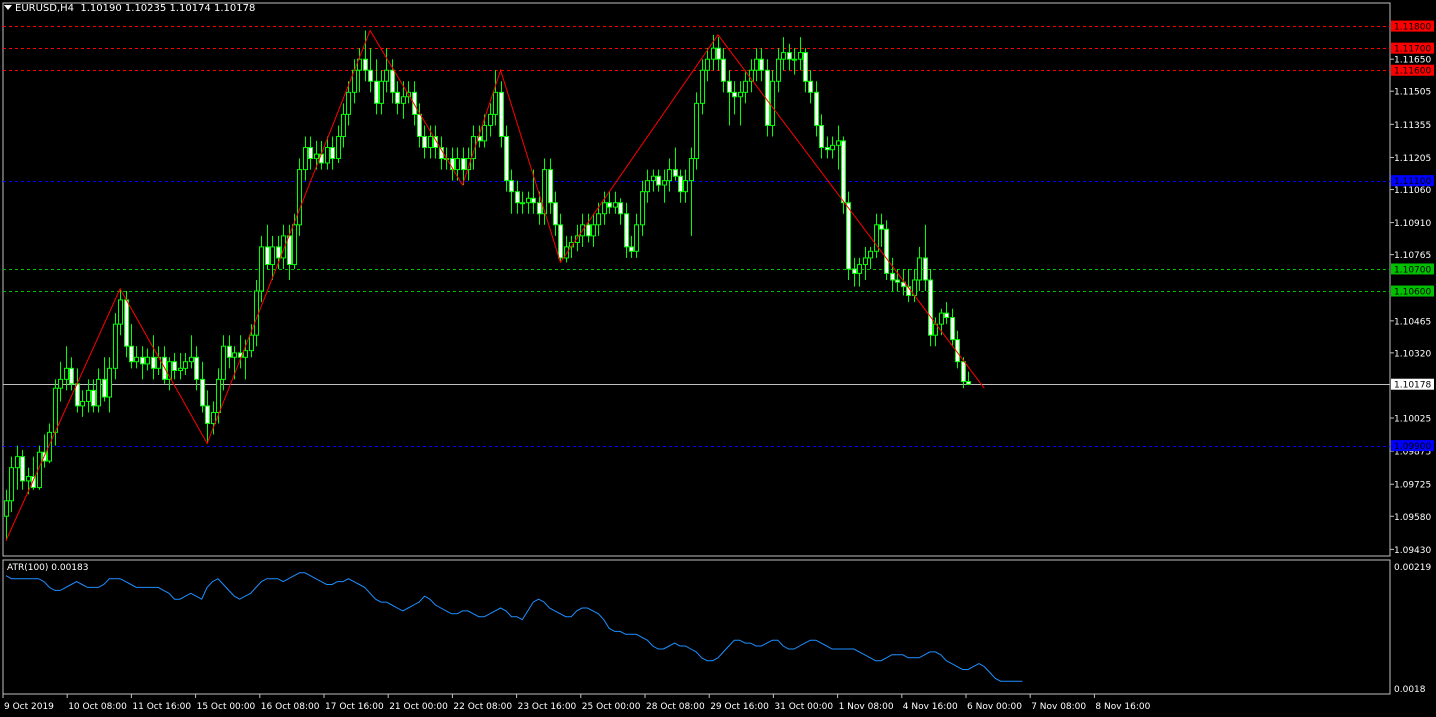 Image resolution: width=1436 pixels, height=717 pixels. I want to click on price-tick-label: 1.10765, so click(1412, 256).